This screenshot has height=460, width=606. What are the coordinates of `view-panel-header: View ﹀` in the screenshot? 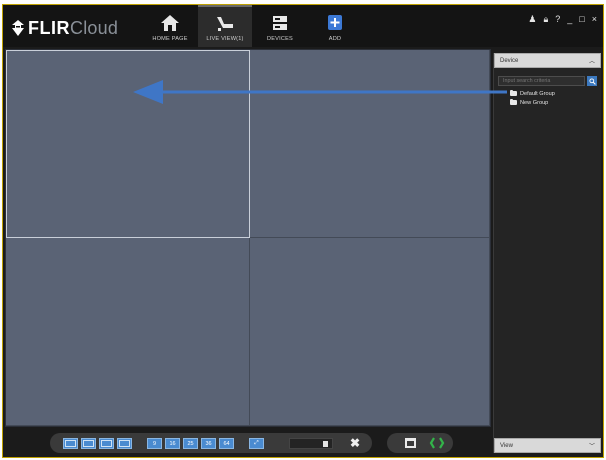 It's located at (547, 445).